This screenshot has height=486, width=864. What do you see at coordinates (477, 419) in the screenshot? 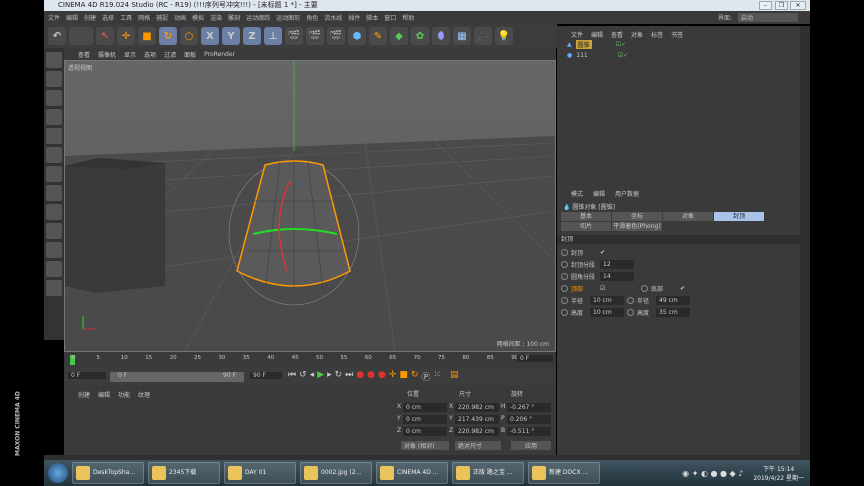
I see `size-field: 217.439 cm` at bounding box center [477, 419].